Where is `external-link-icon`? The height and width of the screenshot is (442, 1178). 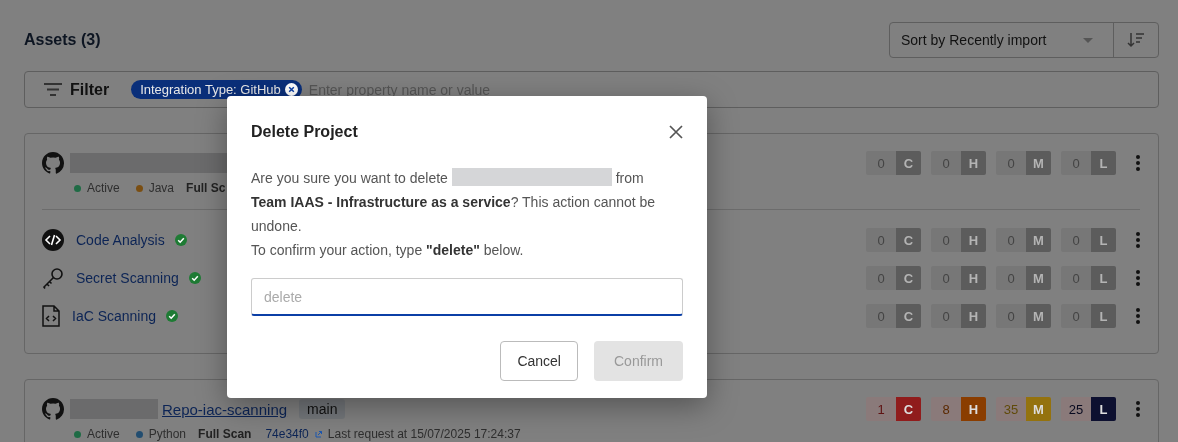
external-link-icon is located at coordinates (318, 434).